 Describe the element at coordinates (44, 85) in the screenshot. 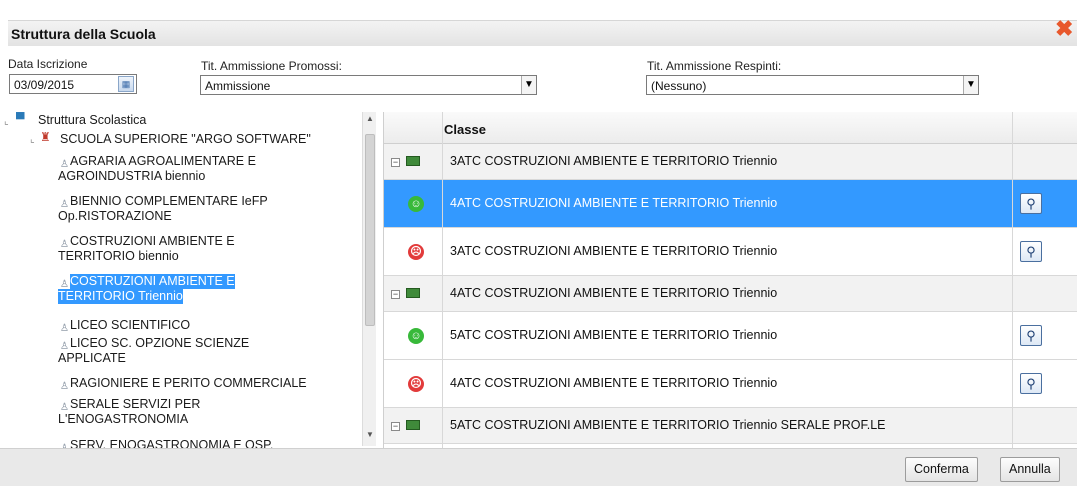

I see `data-iscrizione-value: 03/09/2015` at that location.